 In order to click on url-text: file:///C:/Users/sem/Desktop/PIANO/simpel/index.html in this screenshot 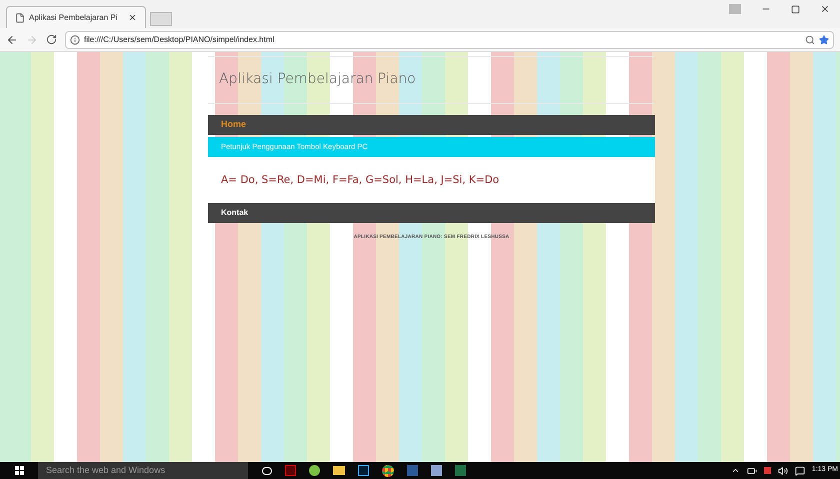, I will do `click(179, 40)`.